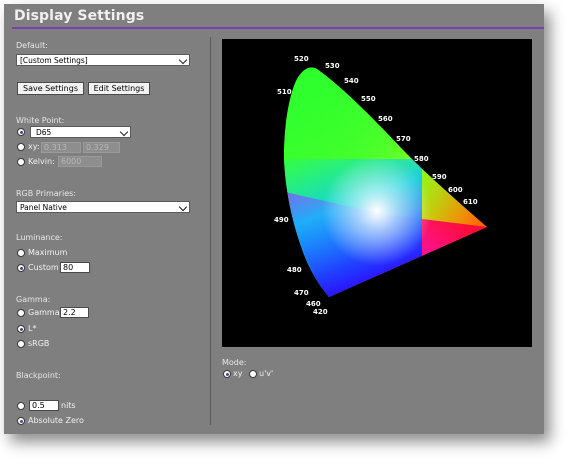 This screenshot has height=470, width=570. I want to click on luminance-custom-input: 80, so click(75, 267).